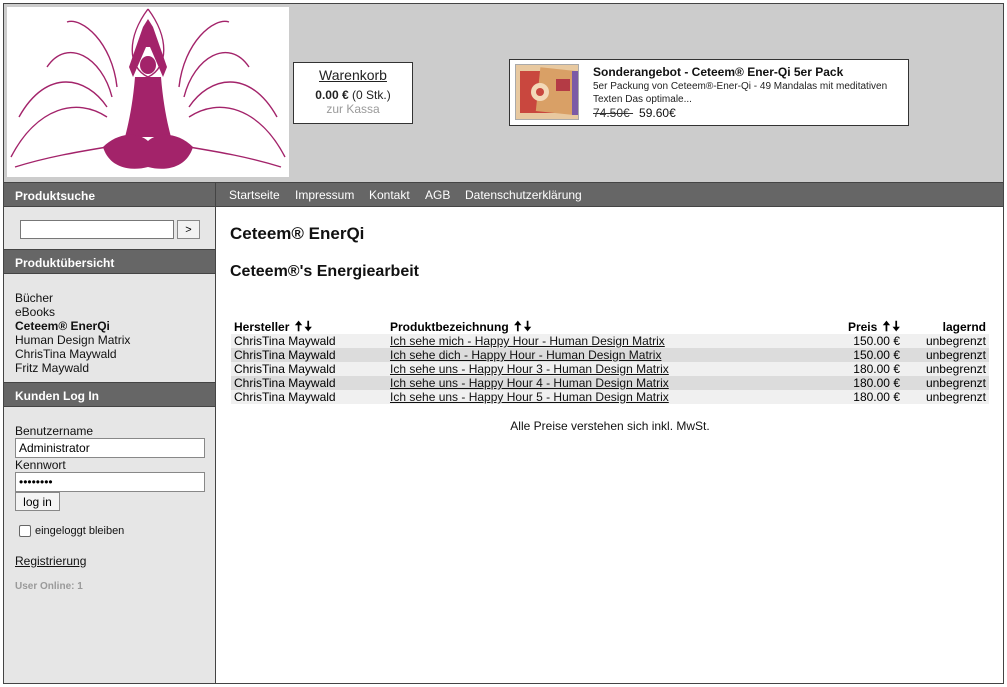 Image resolution: width=1007 pixels, height=687 pixels. What do you see at coordinates (324, 271) in the screenshot?
I see `category-subtitle: Ceteem®'s Energiearbeit` at bounding box center [324, 271].